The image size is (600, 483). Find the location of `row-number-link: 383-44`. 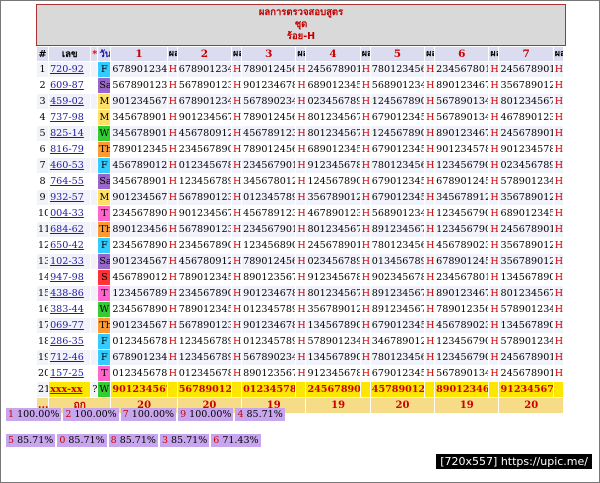

row-number-link: 383-44 is located at coordinates (70, 309).